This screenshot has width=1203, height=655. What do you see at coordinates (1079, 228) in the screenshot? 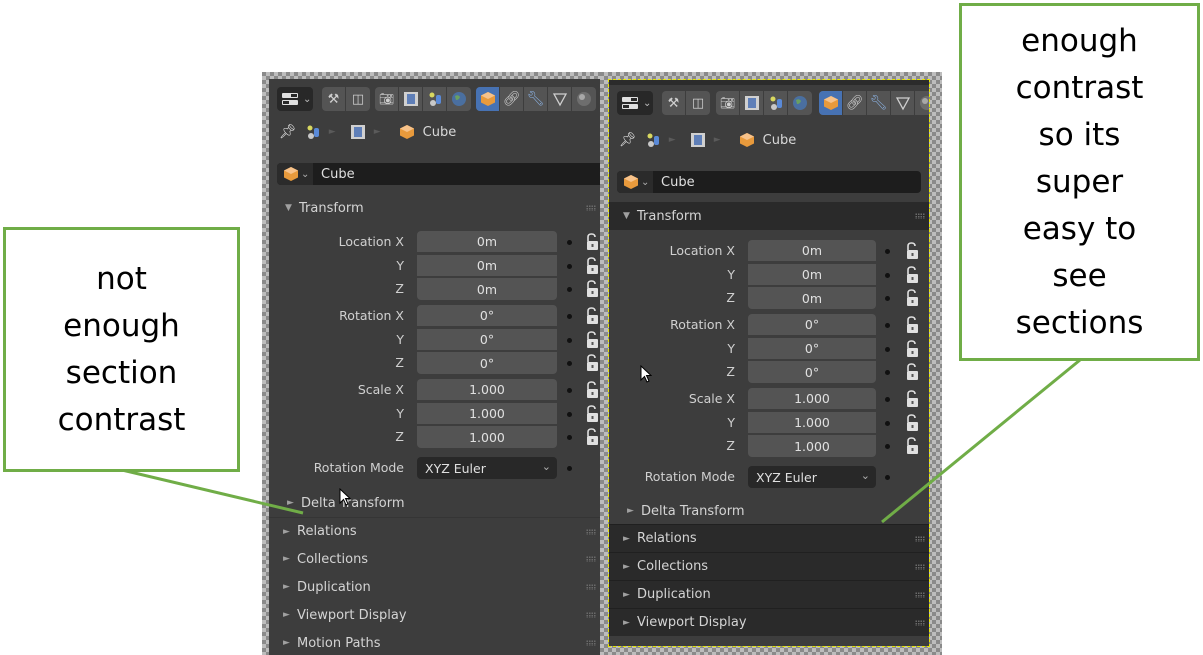
I see `callout-text-line: easy to` at bounding box center [1079, 228].